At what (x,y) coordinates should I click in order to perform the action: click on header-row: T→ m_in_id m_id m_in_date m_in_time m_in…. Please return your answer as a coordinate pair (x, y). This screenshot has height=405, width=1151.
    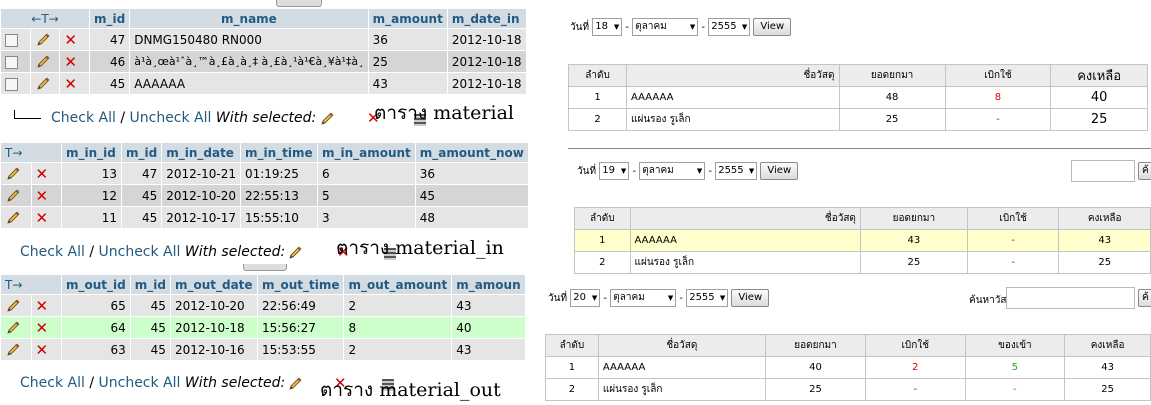
    Looking at the image, I should click on (264, 152).